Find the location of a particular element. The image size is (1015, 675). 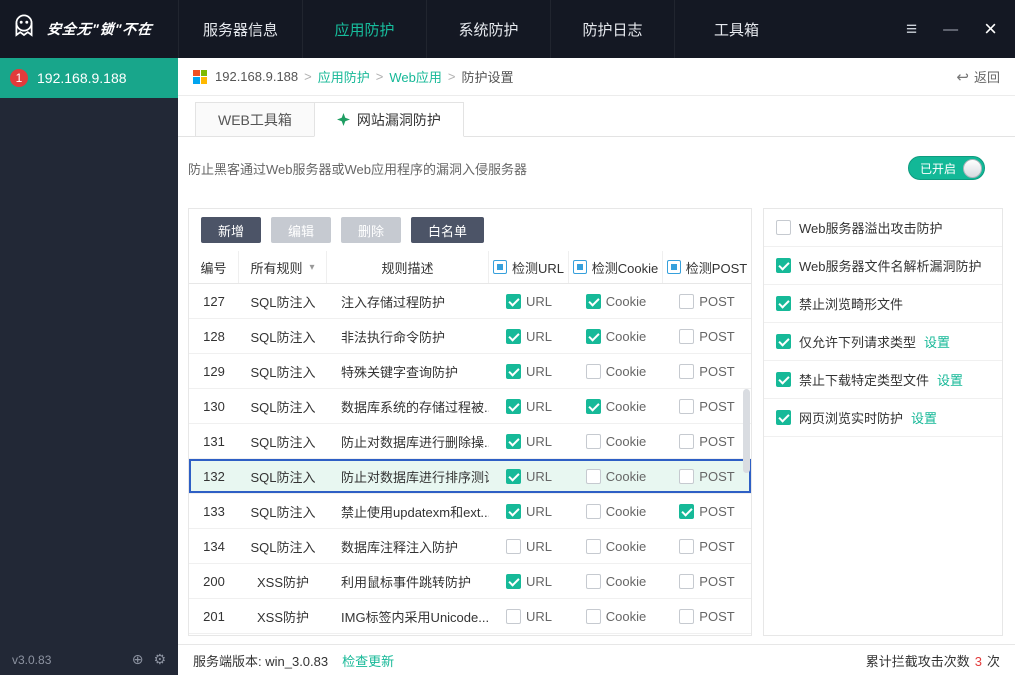

topnav-item-服务器信息: 服务器信息 is located at coordinates (240, 29).